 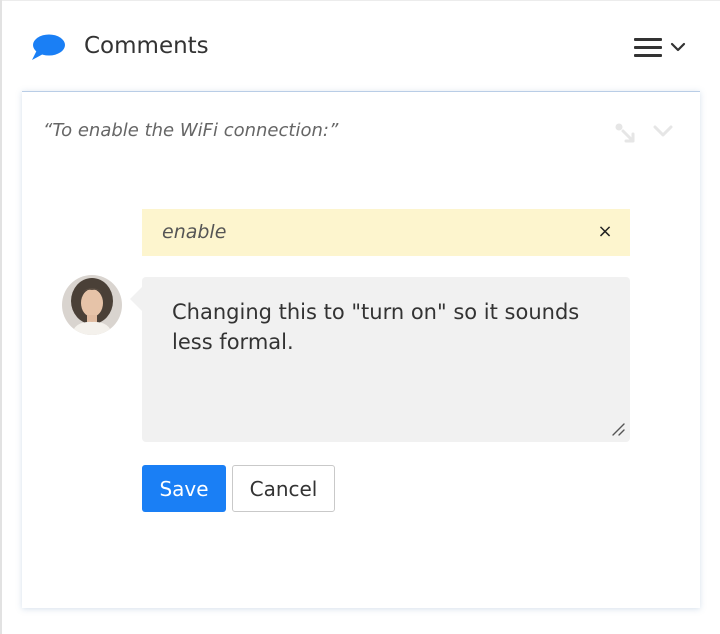 What do you see at coordinates (194, 232) in the screenshot?
I see `highlight-text: enable` at bounding box center [194, 232].